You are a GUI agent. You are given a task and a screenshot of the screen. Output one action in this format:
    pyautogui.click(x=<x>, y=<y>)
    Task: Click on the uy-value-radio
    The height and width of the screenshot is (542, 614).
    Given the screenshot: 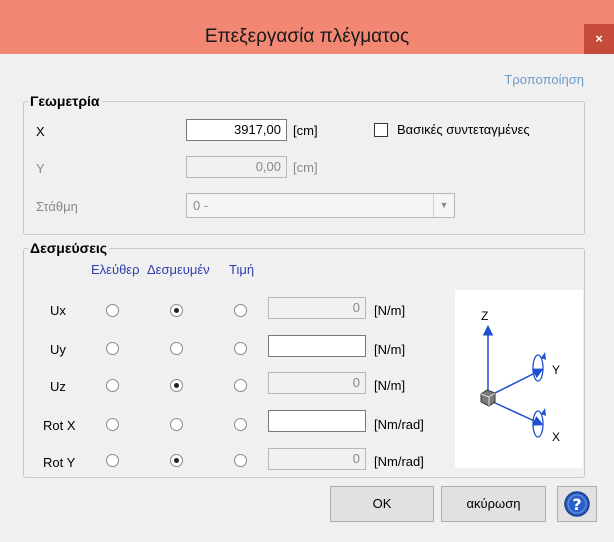 What is the action you would take?
    pyautogui.click(x=240, y=348)
    